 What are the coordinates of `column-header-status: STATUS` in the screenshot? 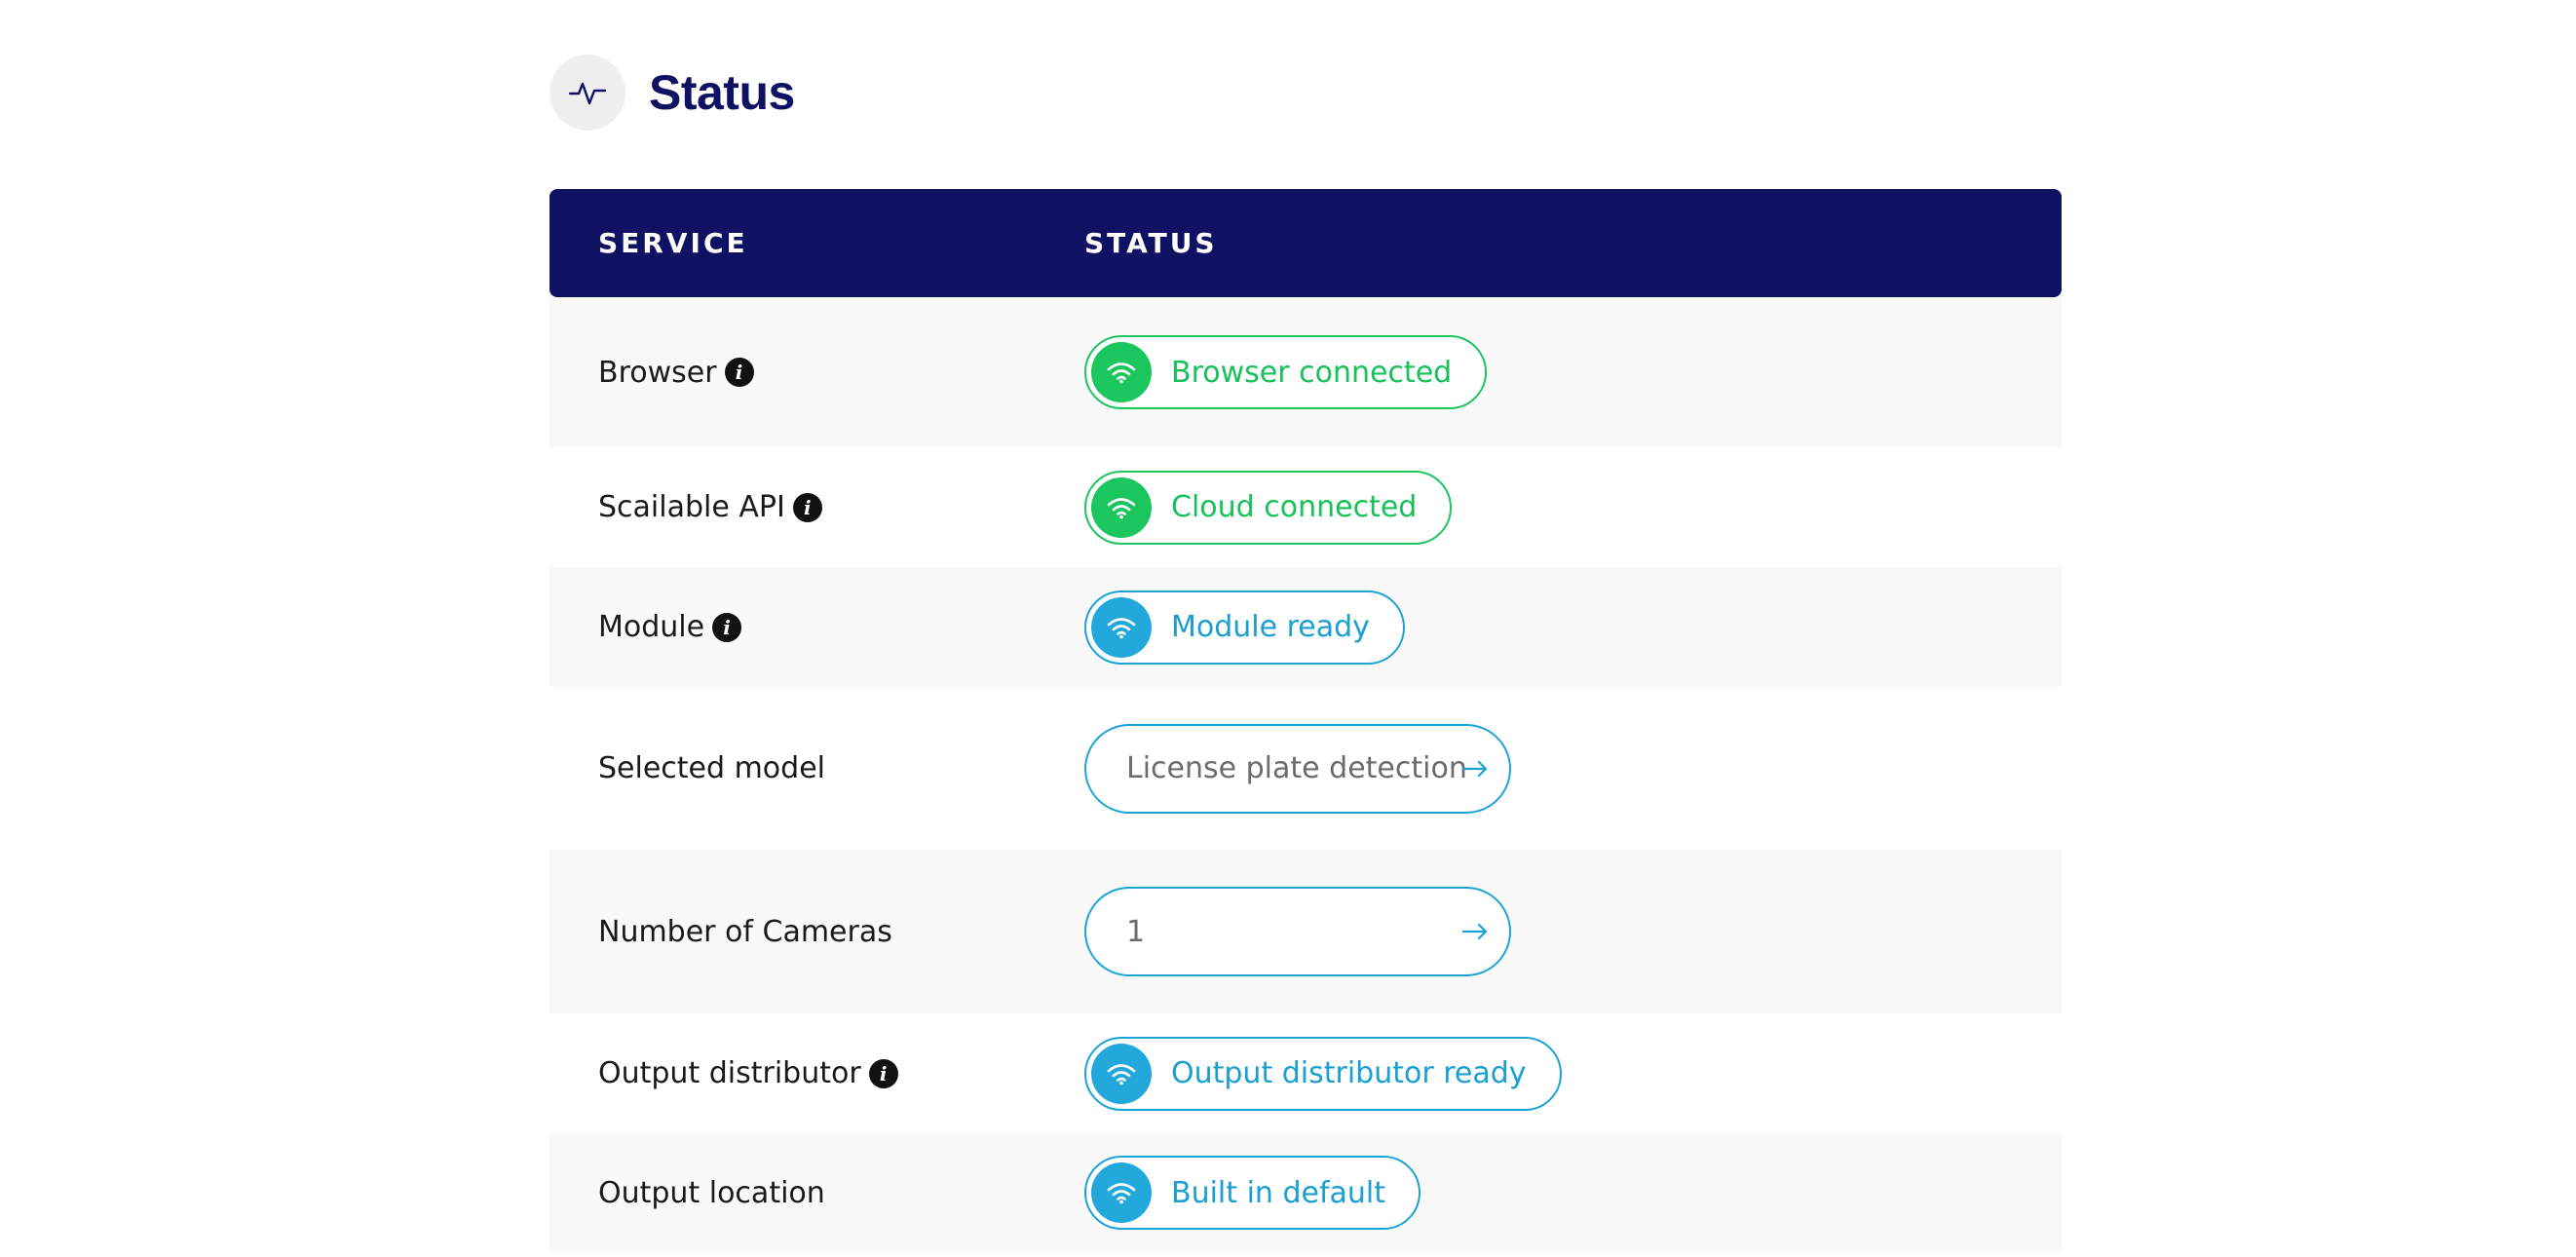 It's located at (1151, 243).